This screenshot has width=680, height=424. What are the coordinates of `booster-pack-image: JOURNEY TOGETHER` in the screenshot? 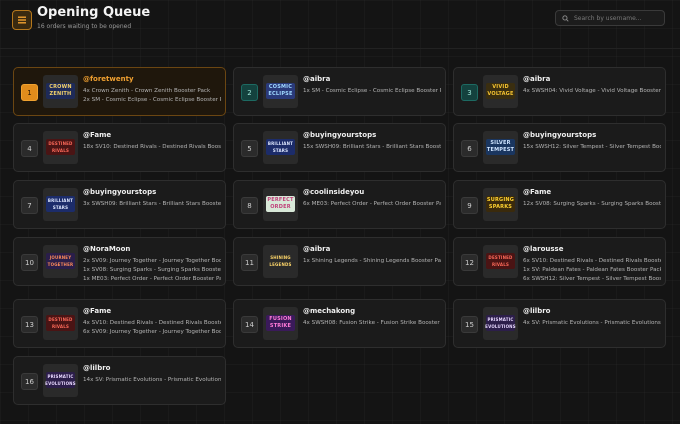 It's located at (60, 261).